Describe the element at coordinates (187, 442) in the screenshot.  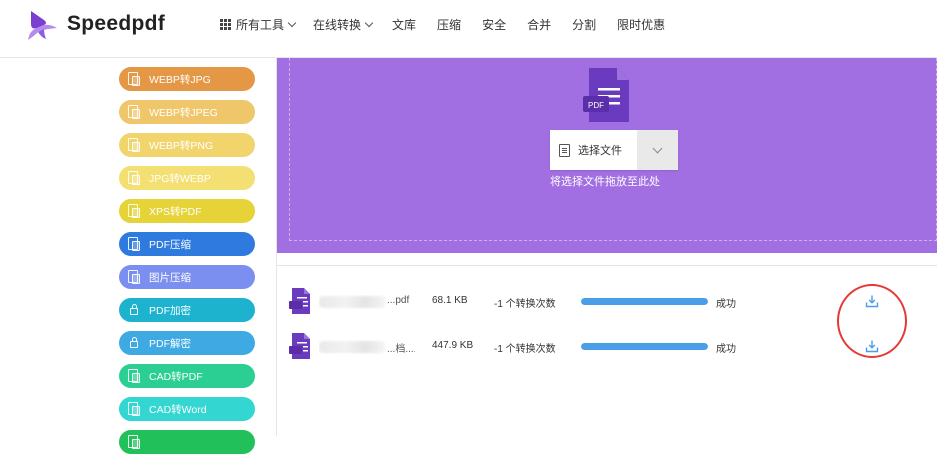
I see `sidebar-tool-item` at that location.